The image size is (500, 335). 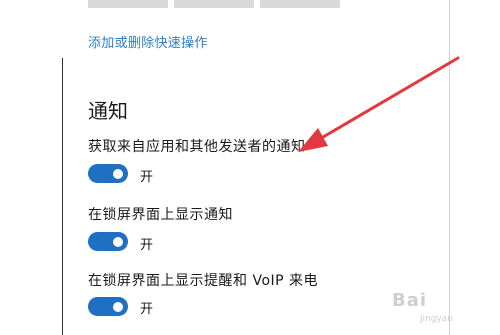 I want to click on right-divider, so click(x=449, y=167).